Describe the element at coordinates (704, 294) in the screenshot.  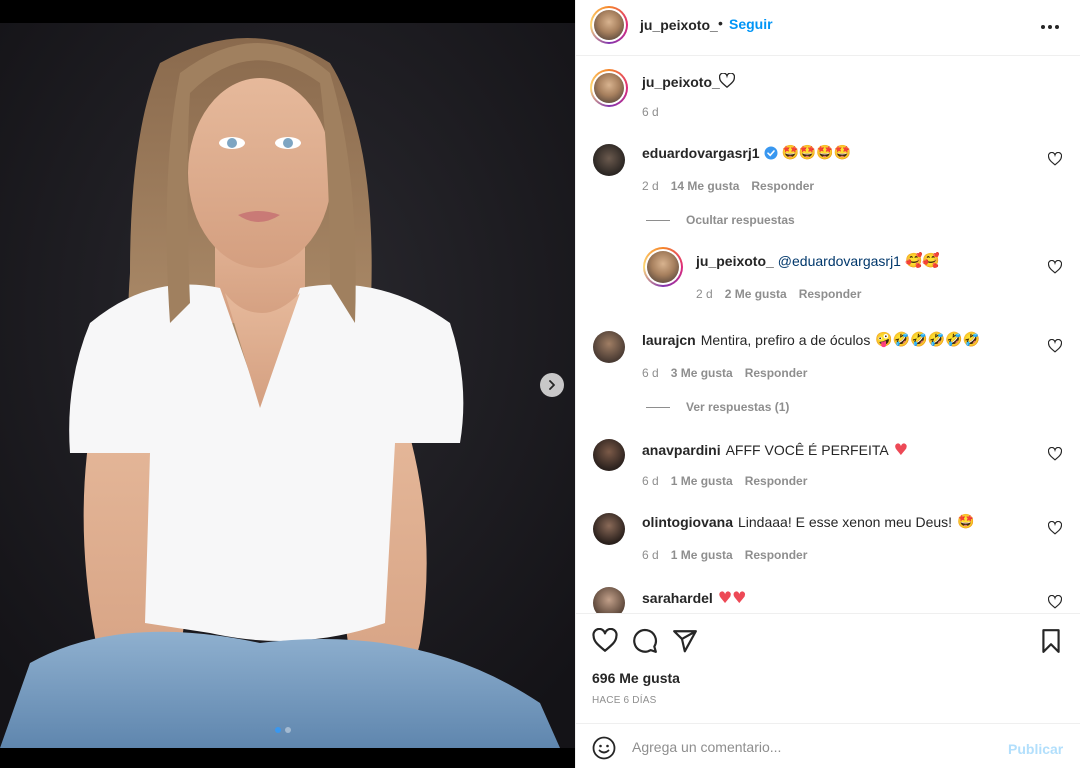
I see `reply-time: 2 d` at that location.